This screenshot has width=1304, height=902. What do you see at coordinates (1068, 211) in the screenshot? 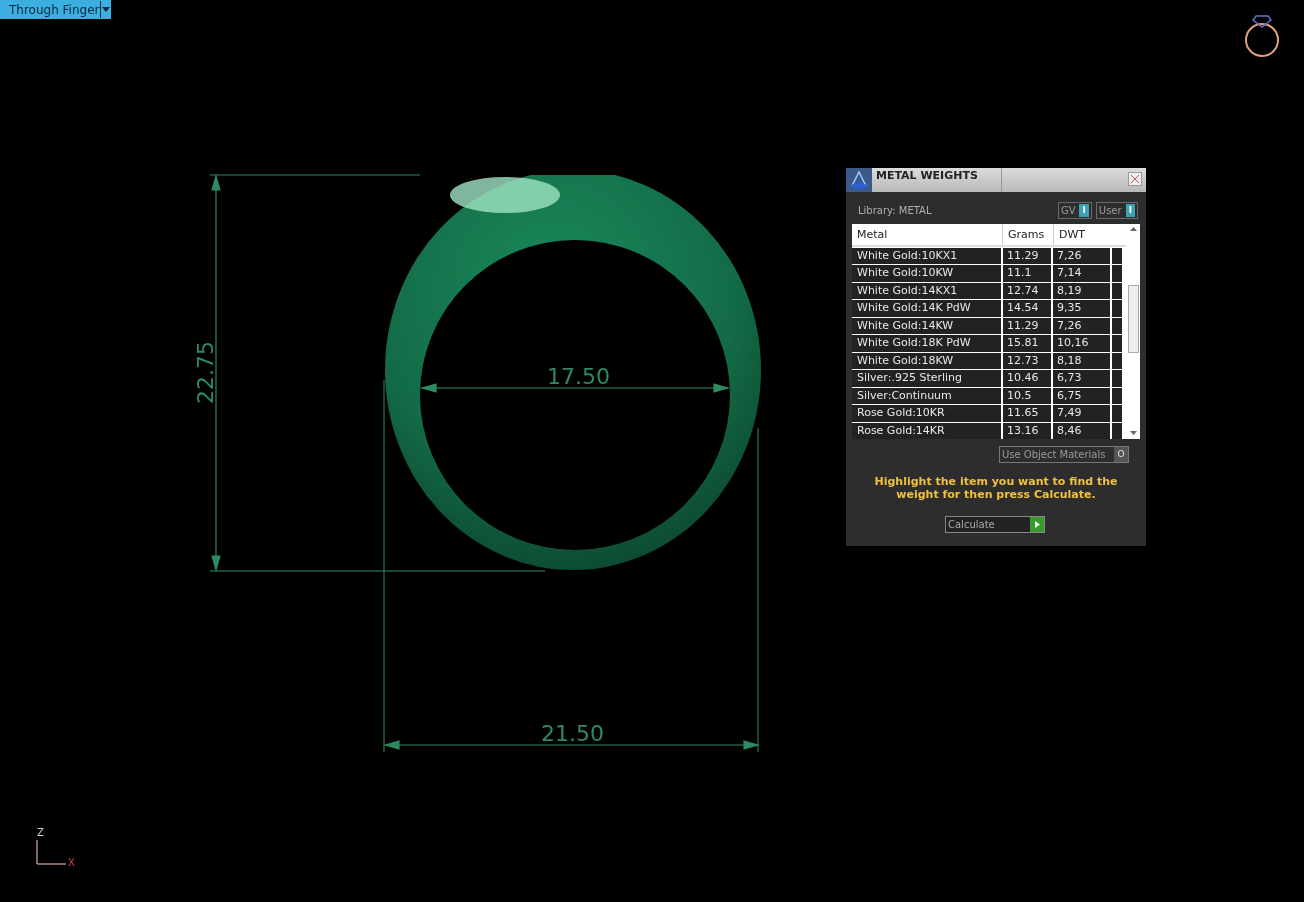
I see `toggle-label: GV` at bounding box center [1068, 211].